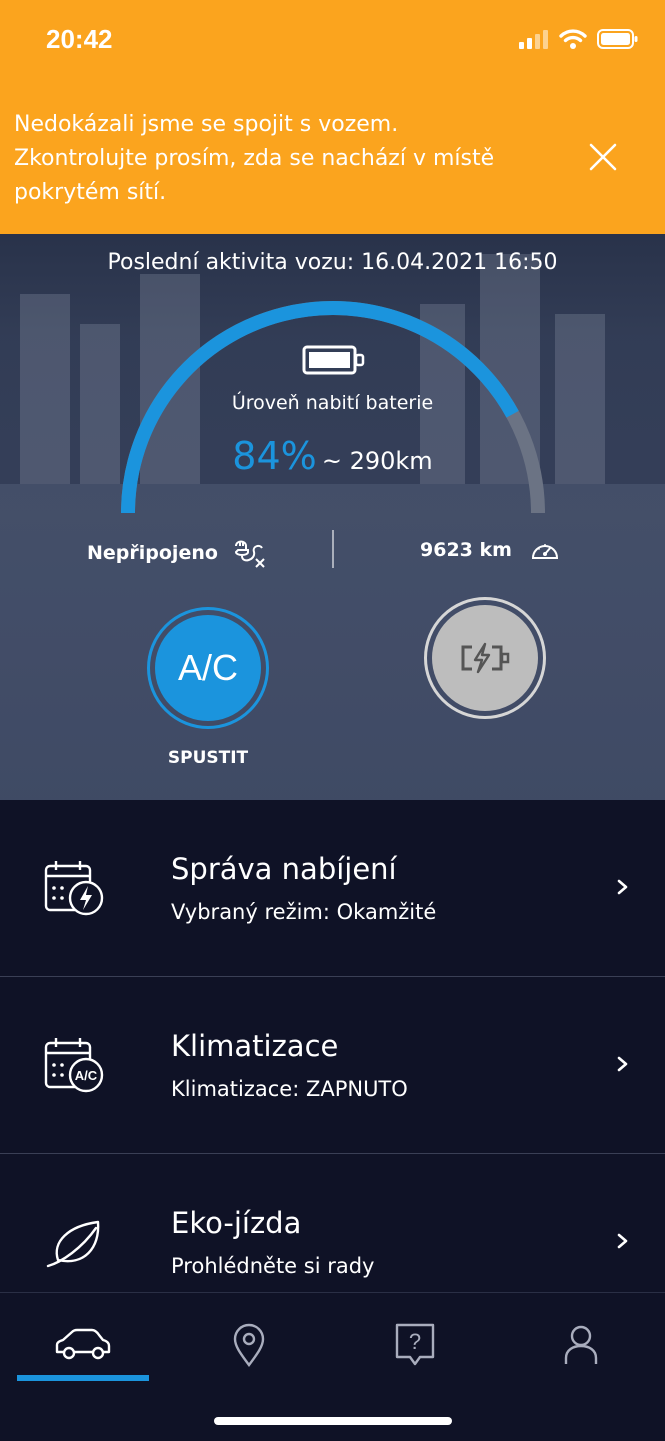  I want to click on ac-start-button: A/C, so click(208, 668).